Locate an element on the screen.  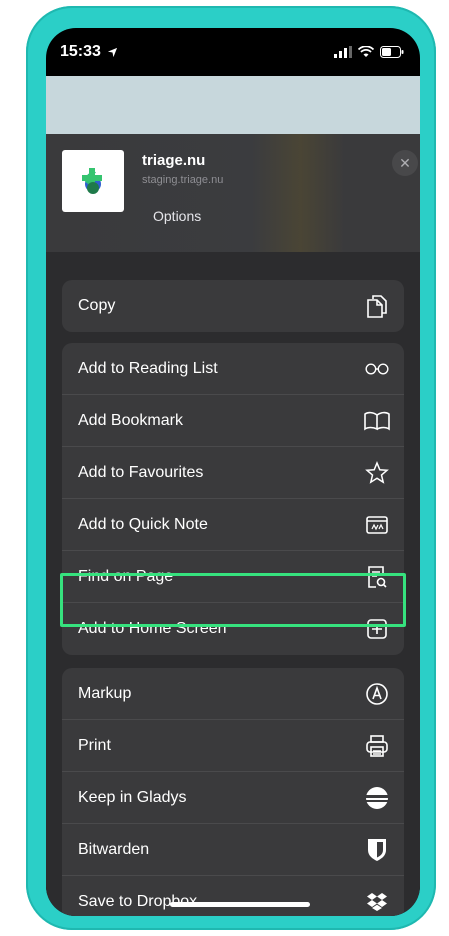
find-on-page-icon is located at coordinates (377, 577).